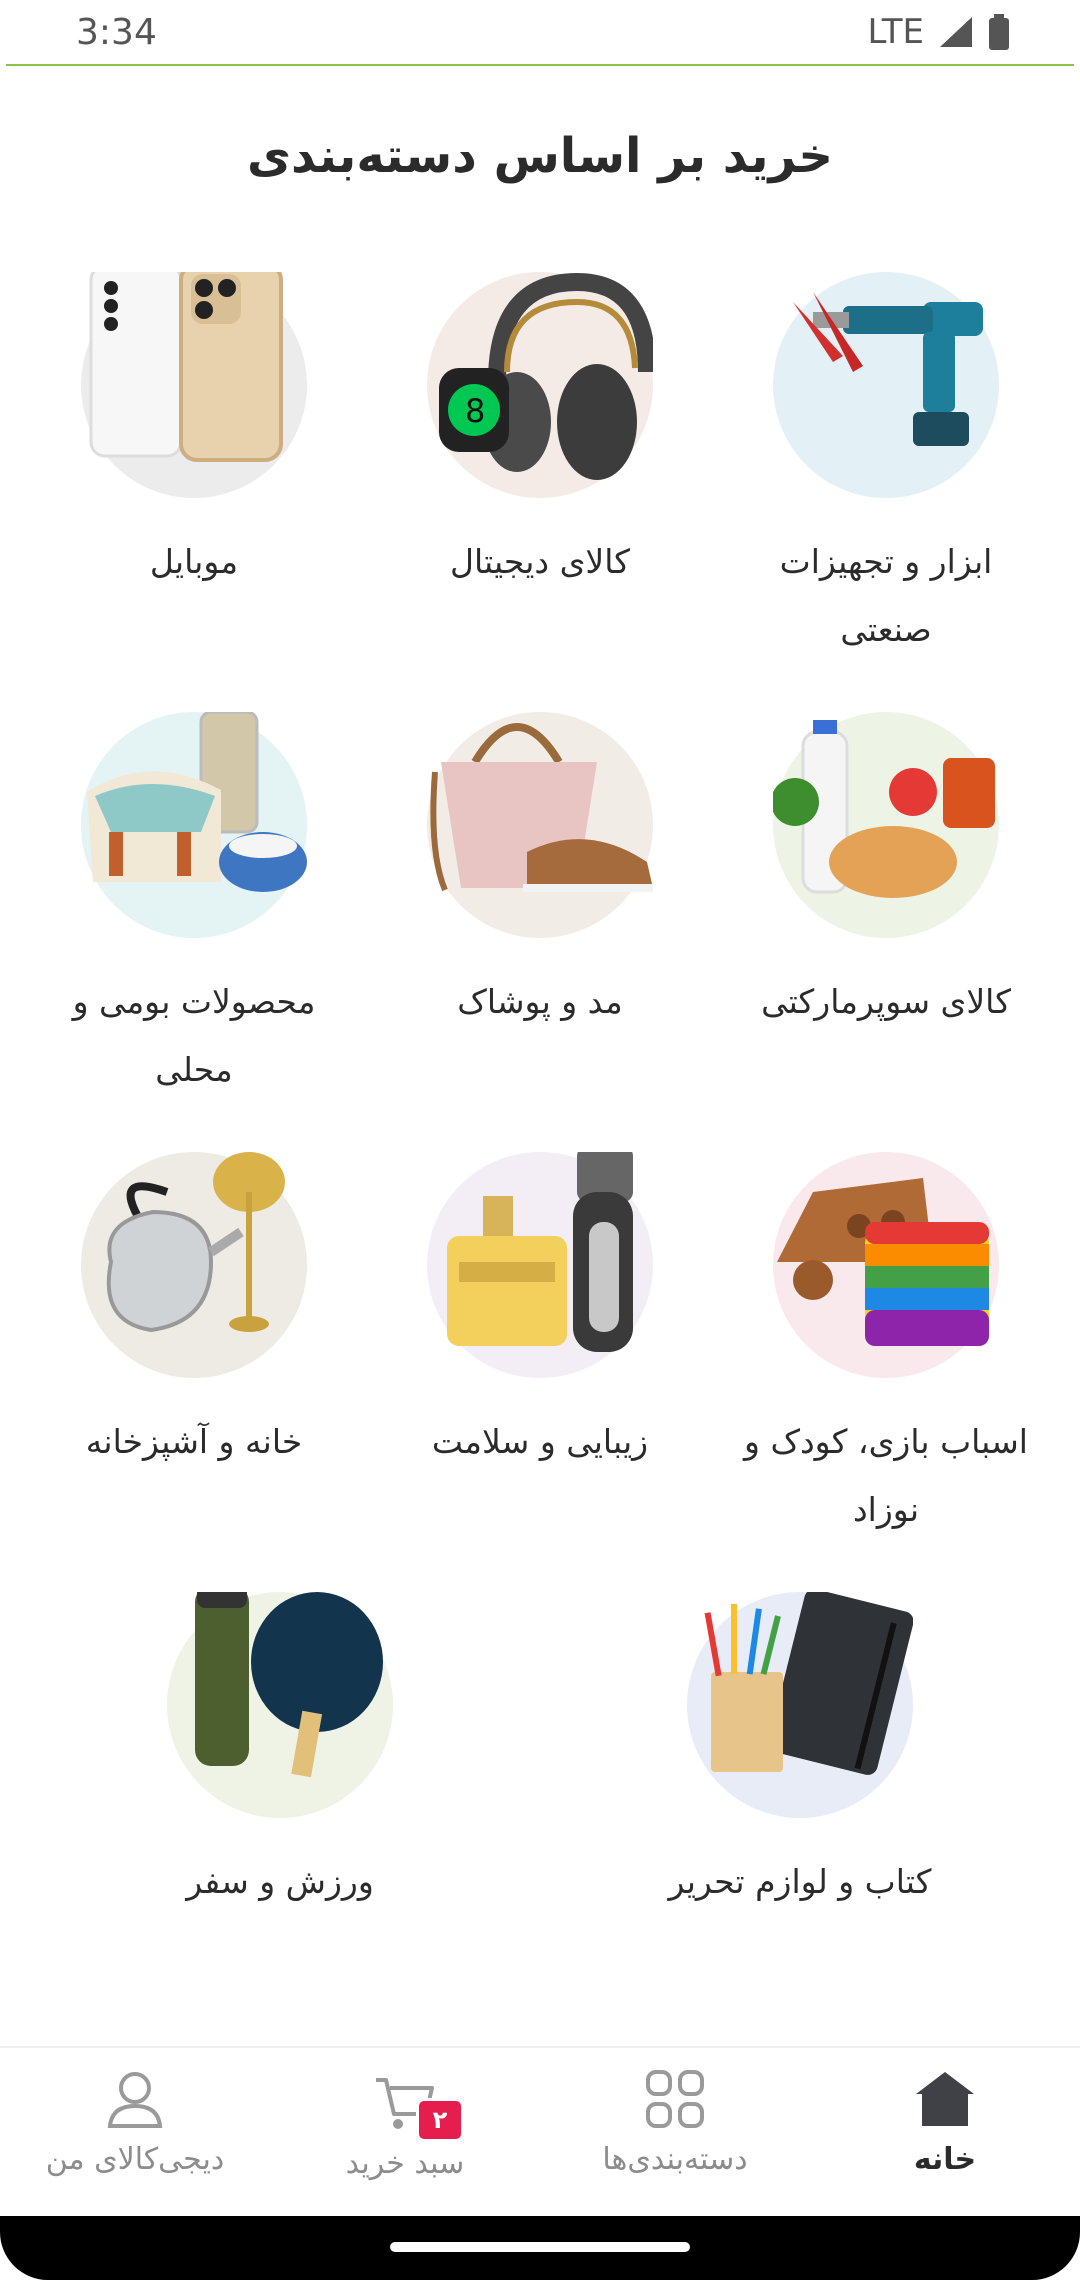 Image resolution: width=1080 pixels, height=2280 pixels. What do you see at coordinates (540, 65) in the screenshot?
I see `status-divider` at bounding box center [540, 65].